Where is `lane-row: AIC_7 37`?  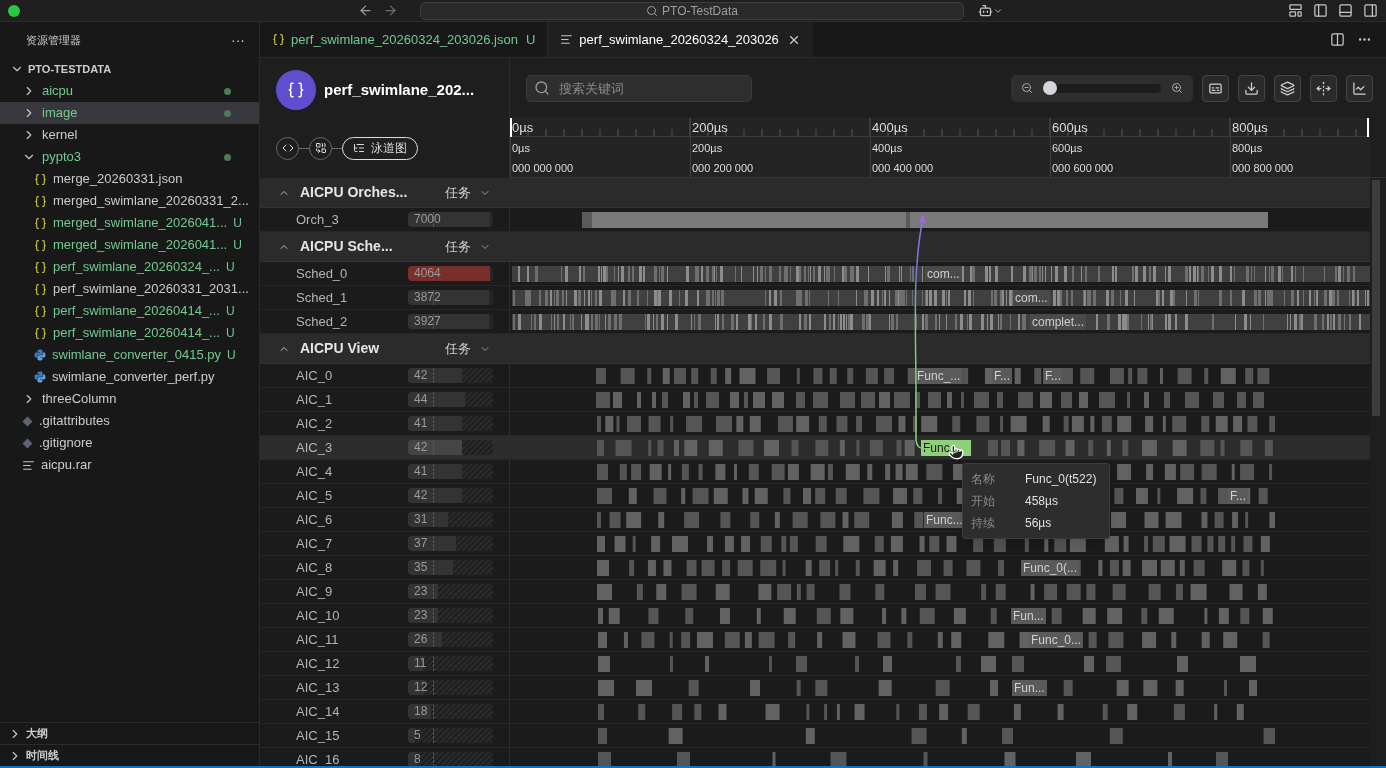 lane-row: AIC_7 37 is located at coordinates (815, 544).